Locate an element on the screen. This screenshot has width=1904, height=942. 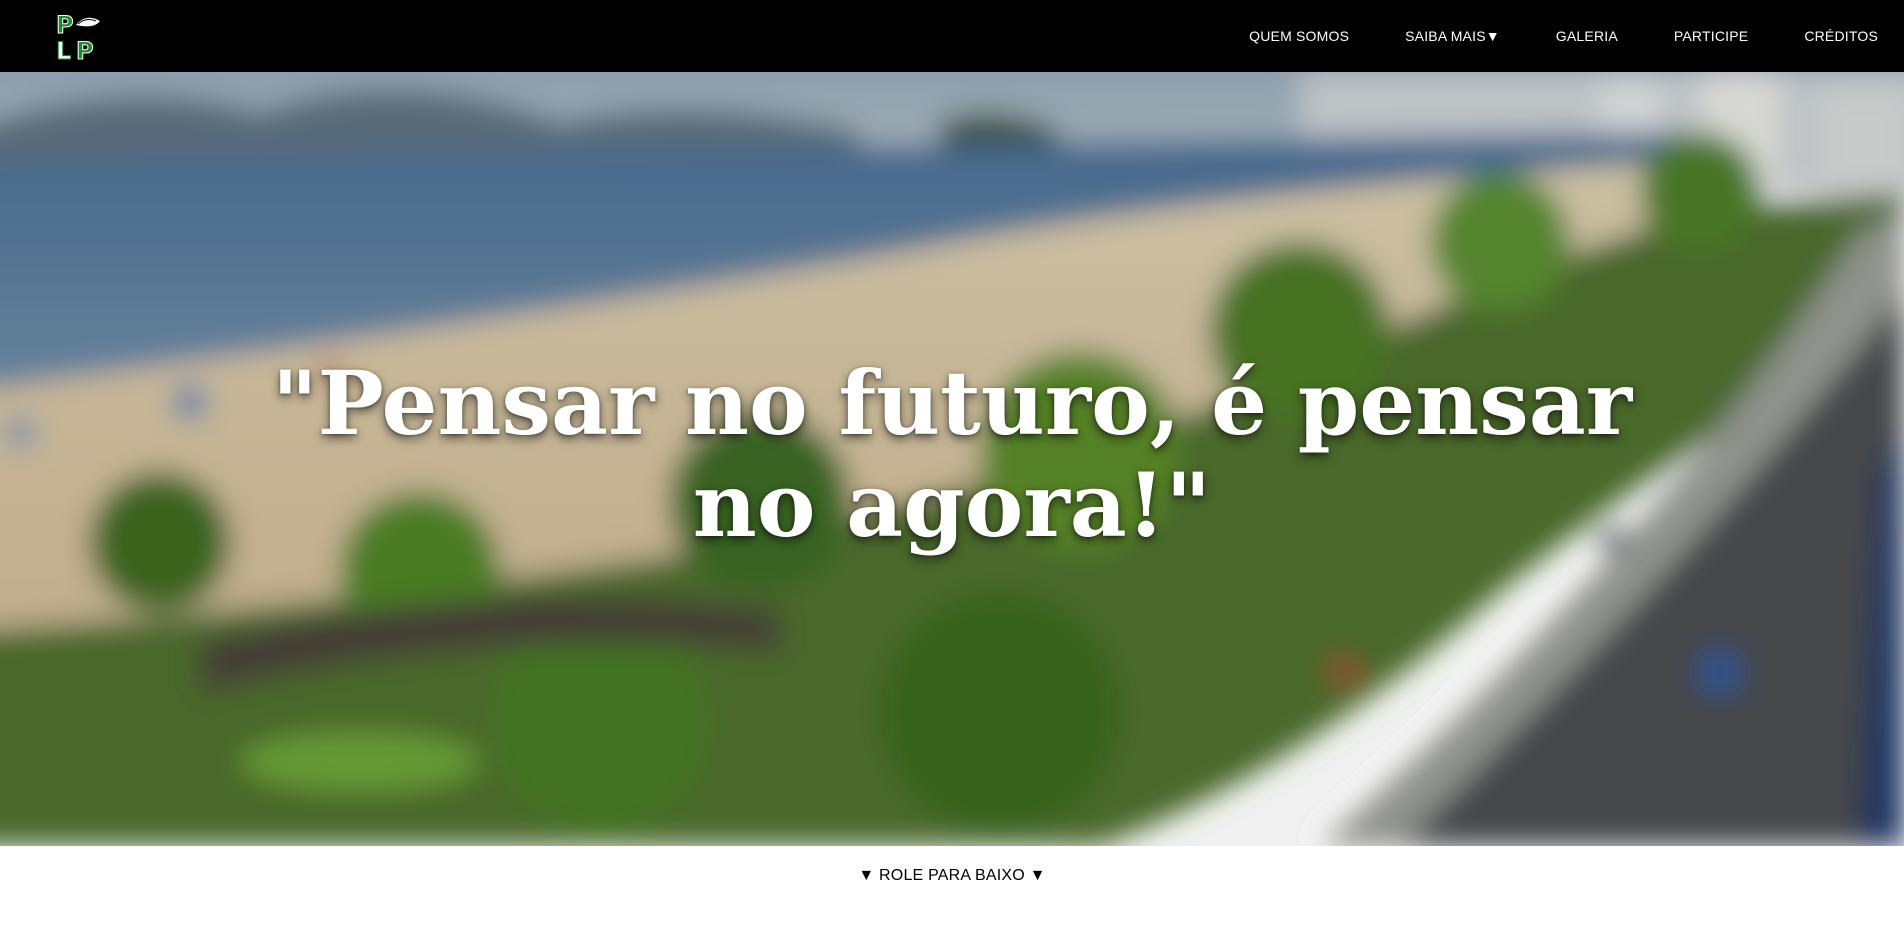
nav-quem-somos: QUEM SOMOS is located at coordinates (1299, 36).